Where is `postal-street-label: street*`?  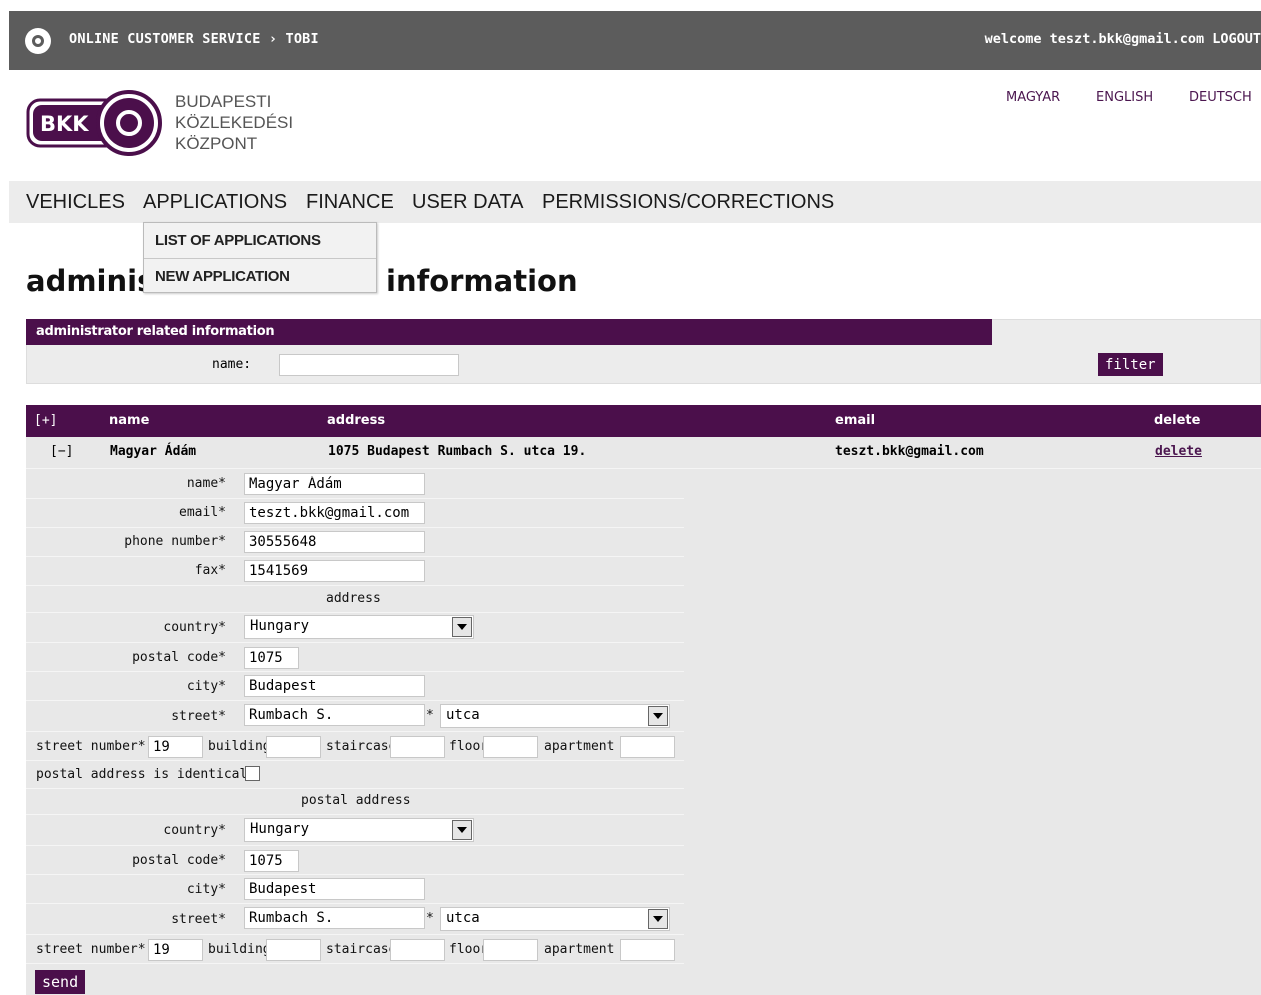 postal-street-label: street* is located at coordinates (198, 919).